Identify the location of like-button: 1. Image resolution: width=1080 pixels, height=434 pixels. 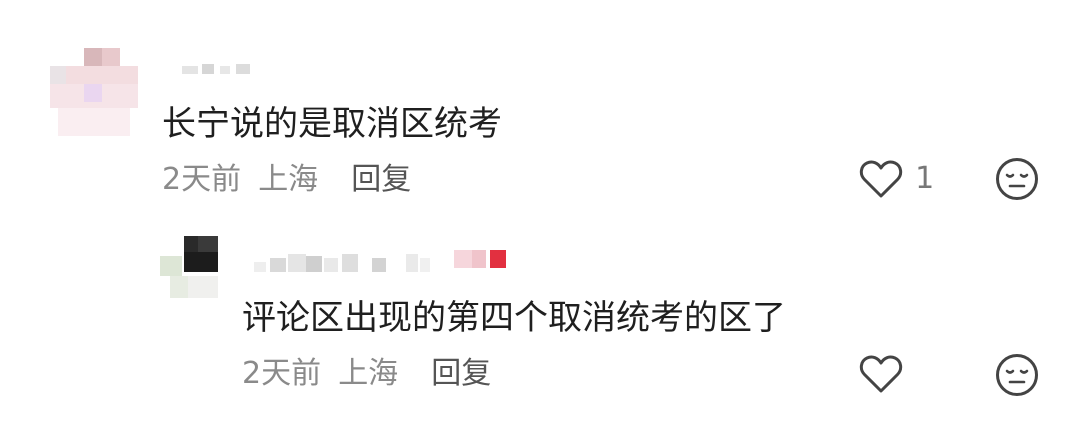
(896, 180).